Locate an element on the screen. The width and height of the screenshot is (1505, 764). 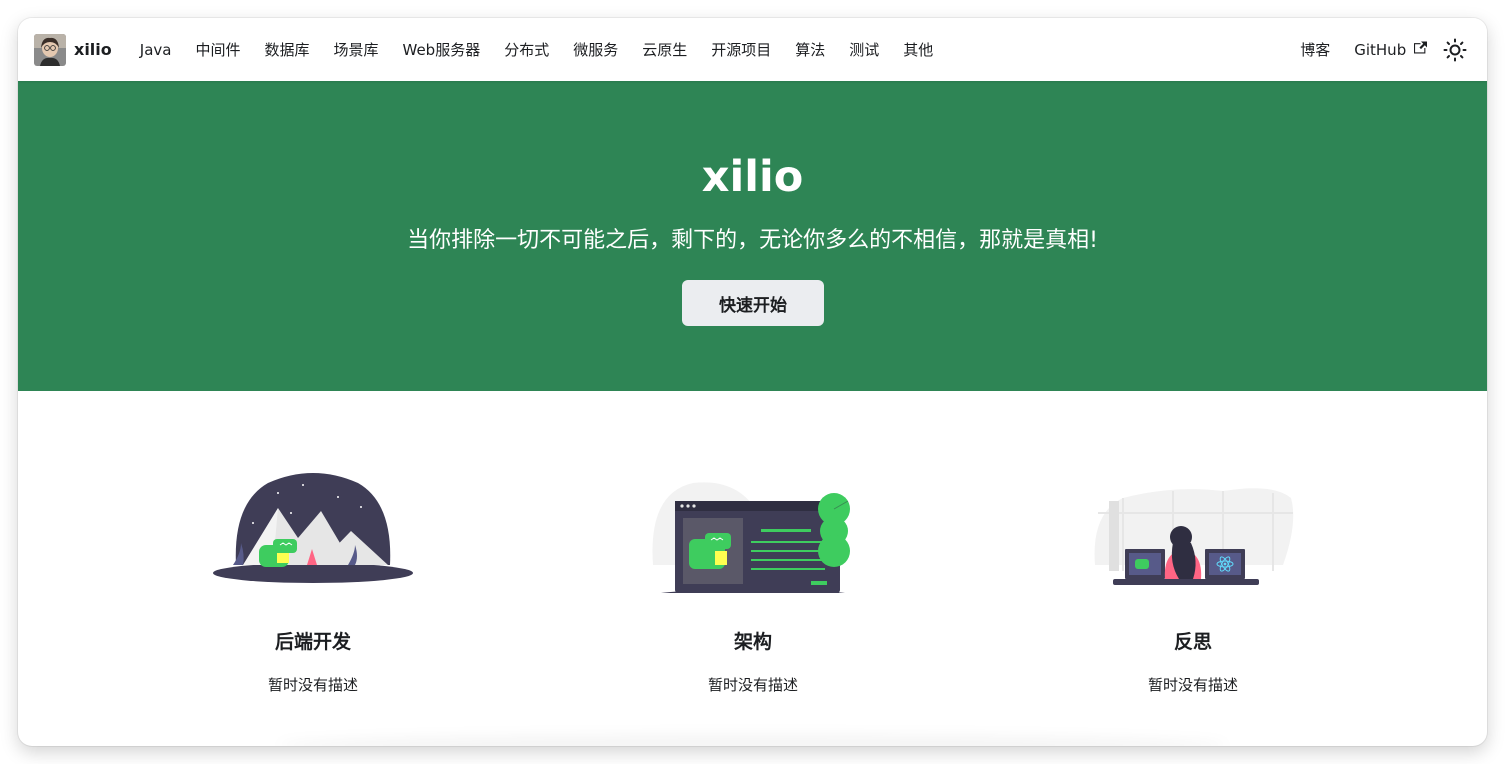
nav-right: 博客 GitHub is located at coordinates (1379, 50).